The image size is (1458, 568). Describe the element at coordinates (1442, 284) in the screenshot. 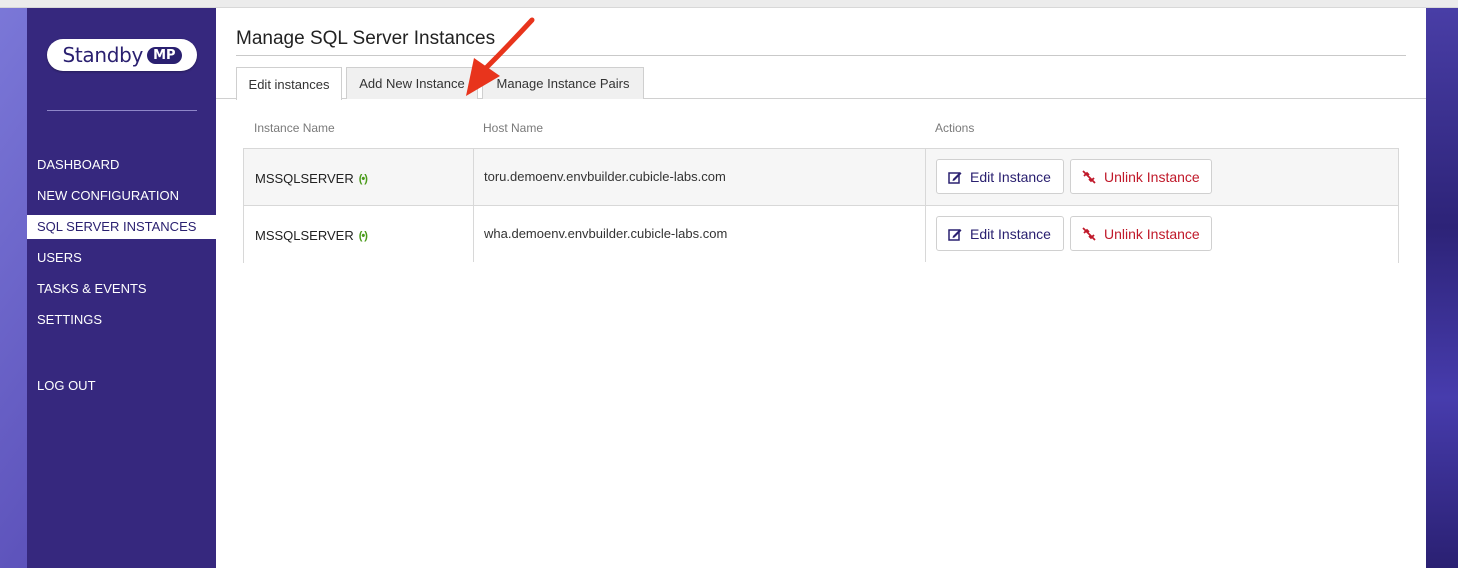

I see `background-right-strip` at that location.